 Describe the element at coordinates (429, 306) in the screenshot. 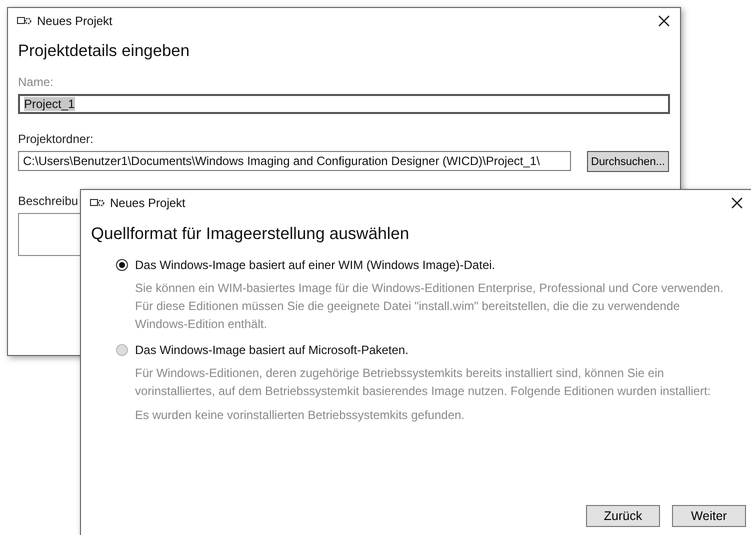

I see `option-description: Sie können ein WIM-basiertes Image für die Windows-Editionen Enterprise, Professional und Core verwenden. Für diese Editionen müssen Sie die geeignete Datei "install.wim" bereitstellen, die die zu verwendende Windows-Edition enthält.` at that location.